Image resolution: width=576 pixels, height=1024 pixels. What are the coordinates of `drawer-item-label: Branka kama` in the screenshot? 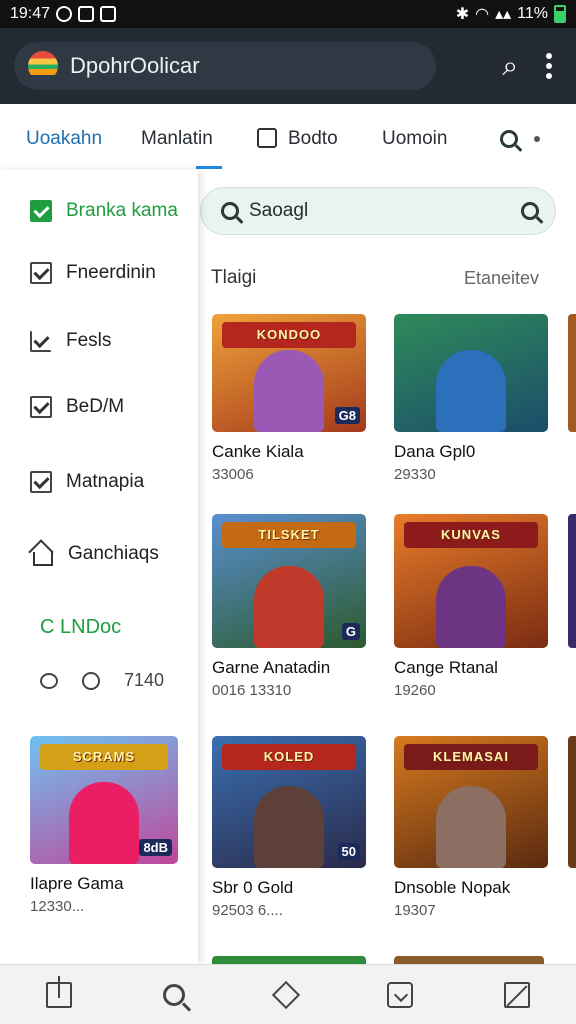 It's located at (122, 210).